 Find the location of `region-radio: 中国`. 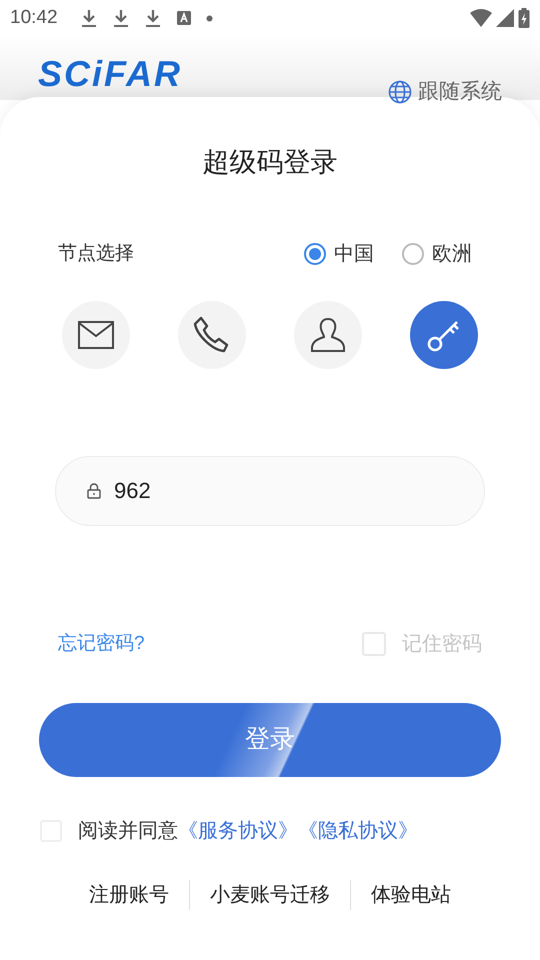

region-radio: 中国 is located at coordinates (339, 254).